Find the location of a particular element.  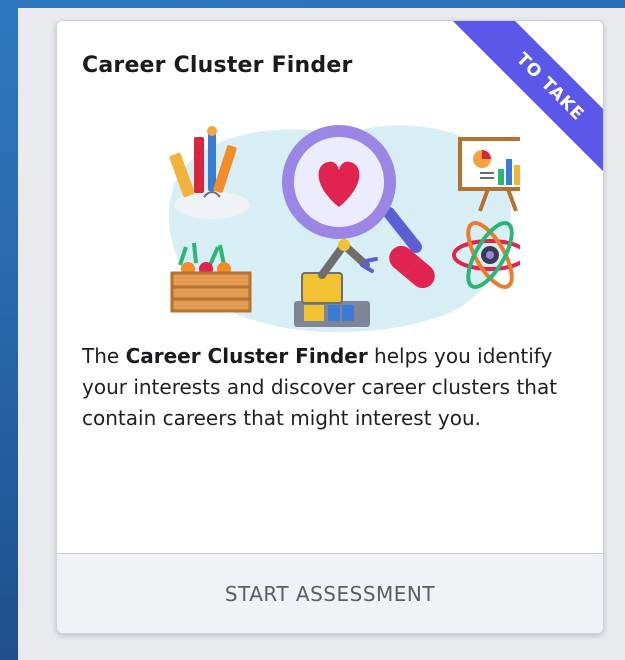

description-bold-title: Career Cluster Finder is located at coordinates (246, 356).